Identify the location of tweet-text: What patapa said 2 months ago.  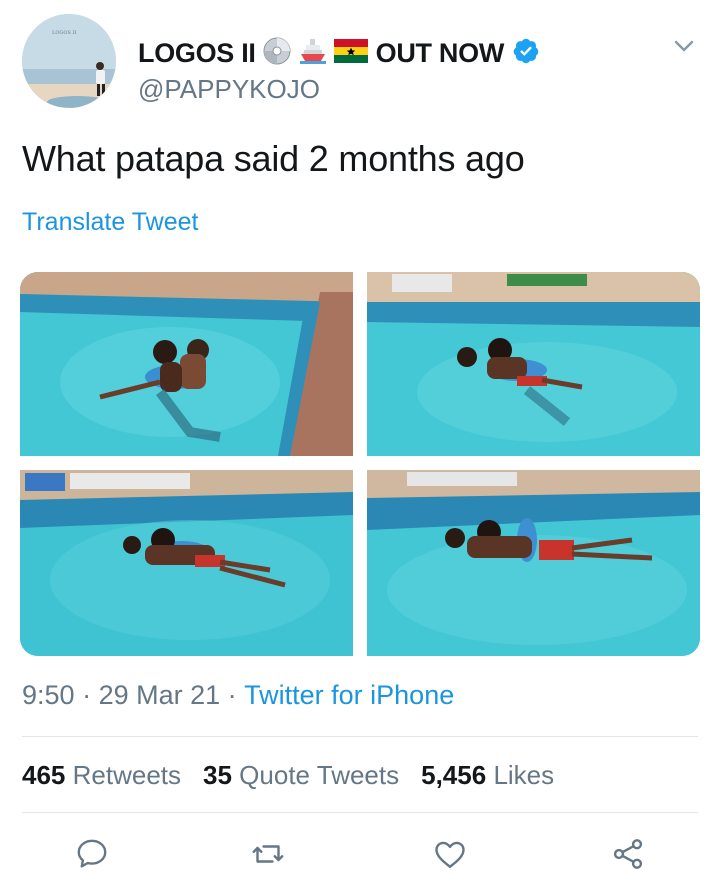
(273, 158).